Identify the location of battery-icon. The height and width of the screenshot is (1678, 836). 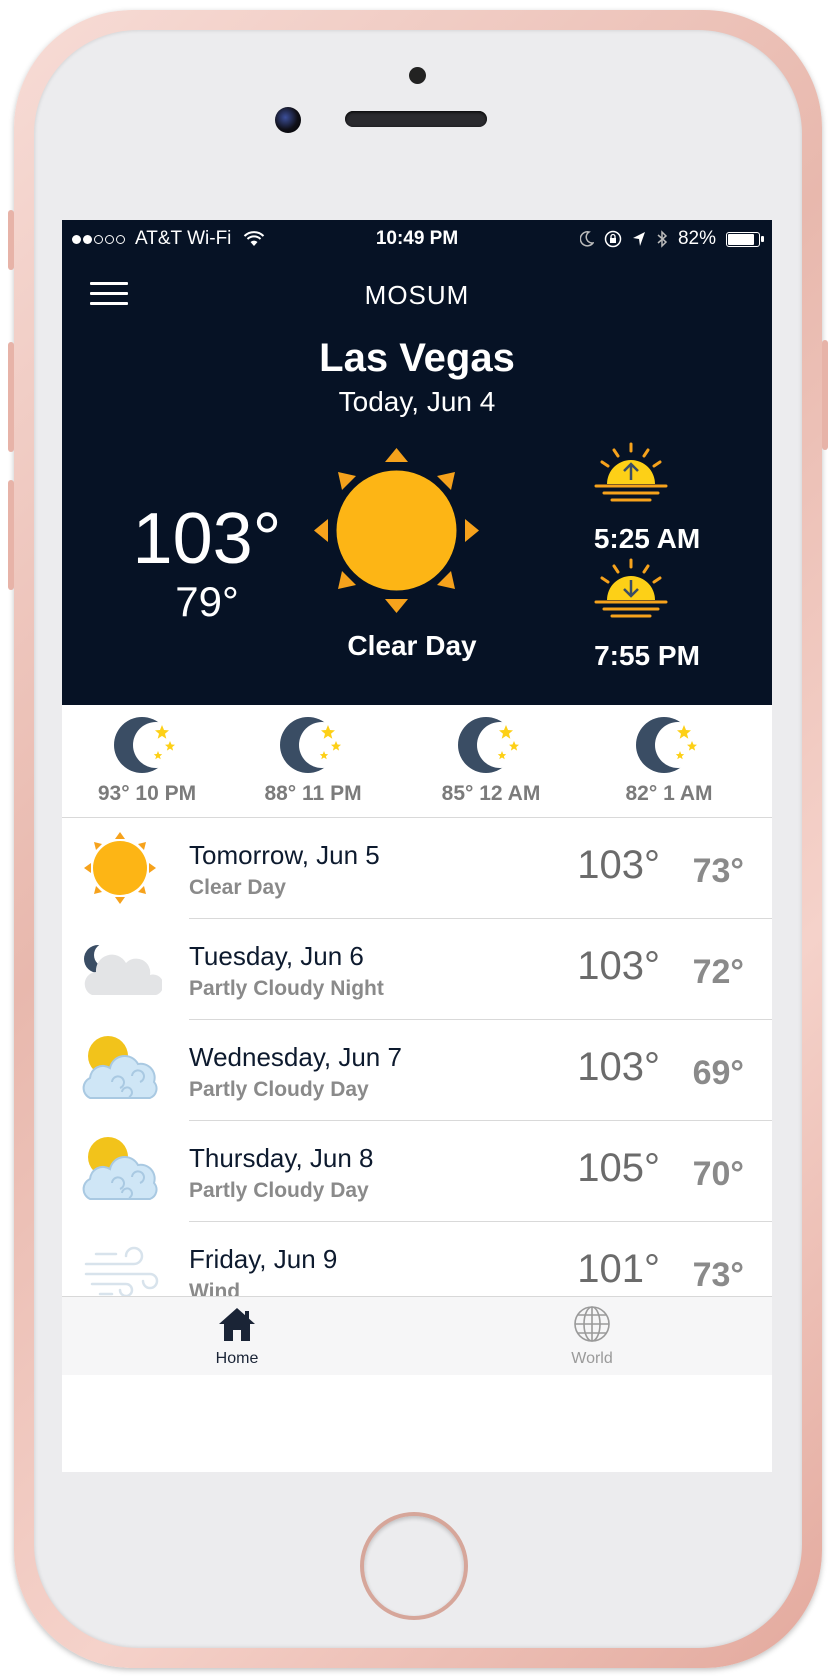
(745, 239).